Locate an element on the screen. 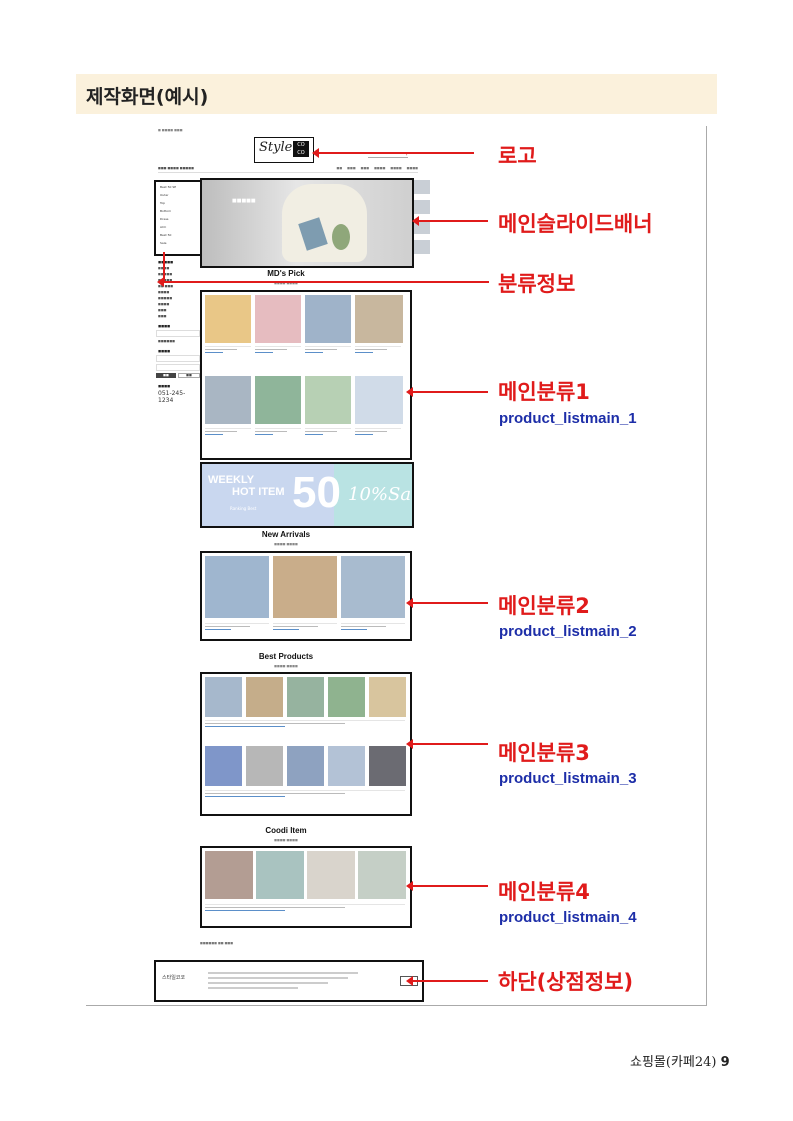 The image size is (793, 1121). page-number-text: 쇼핑몰(카페24) is located at coordinates (673, 1062).